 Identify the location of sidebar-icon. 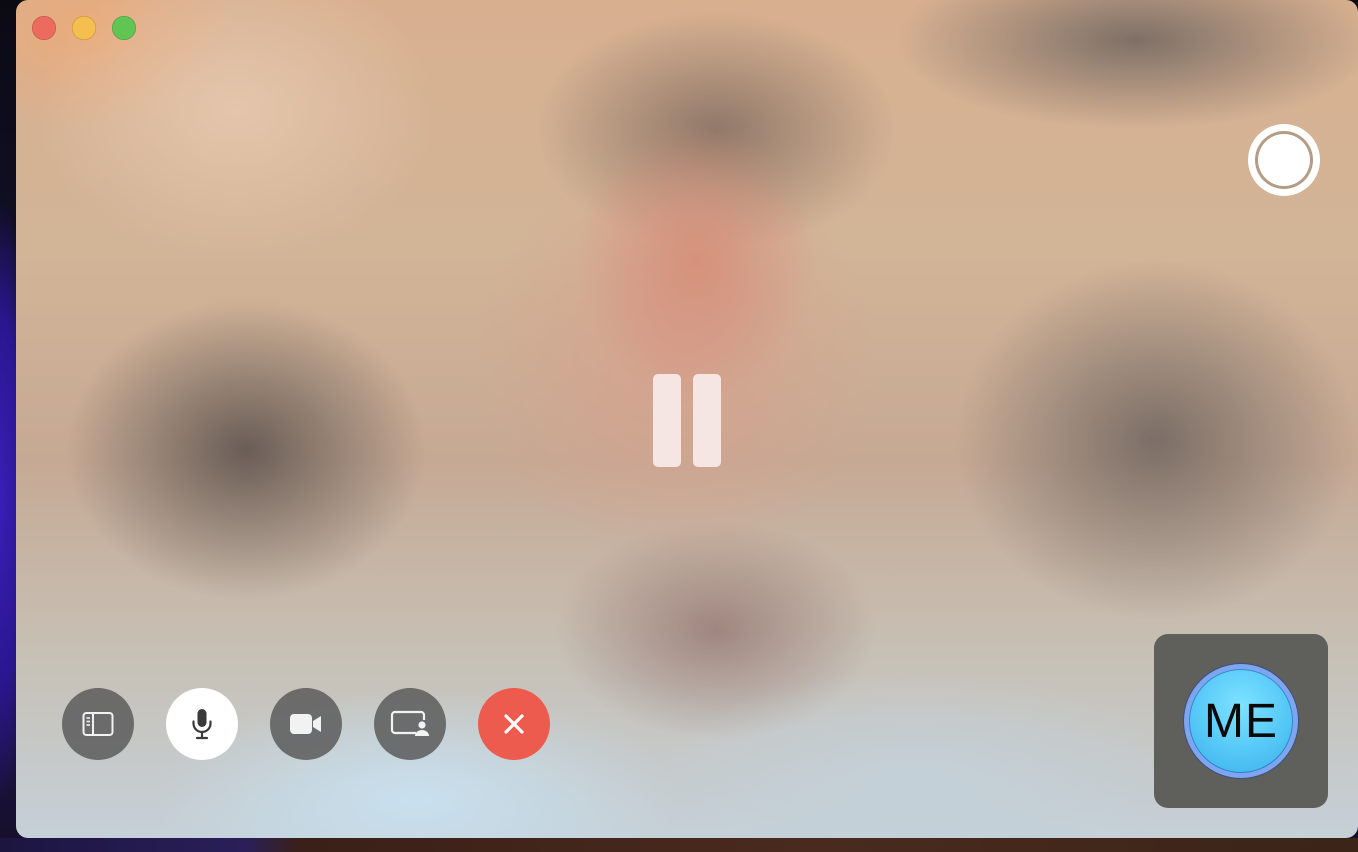
(98, 724).